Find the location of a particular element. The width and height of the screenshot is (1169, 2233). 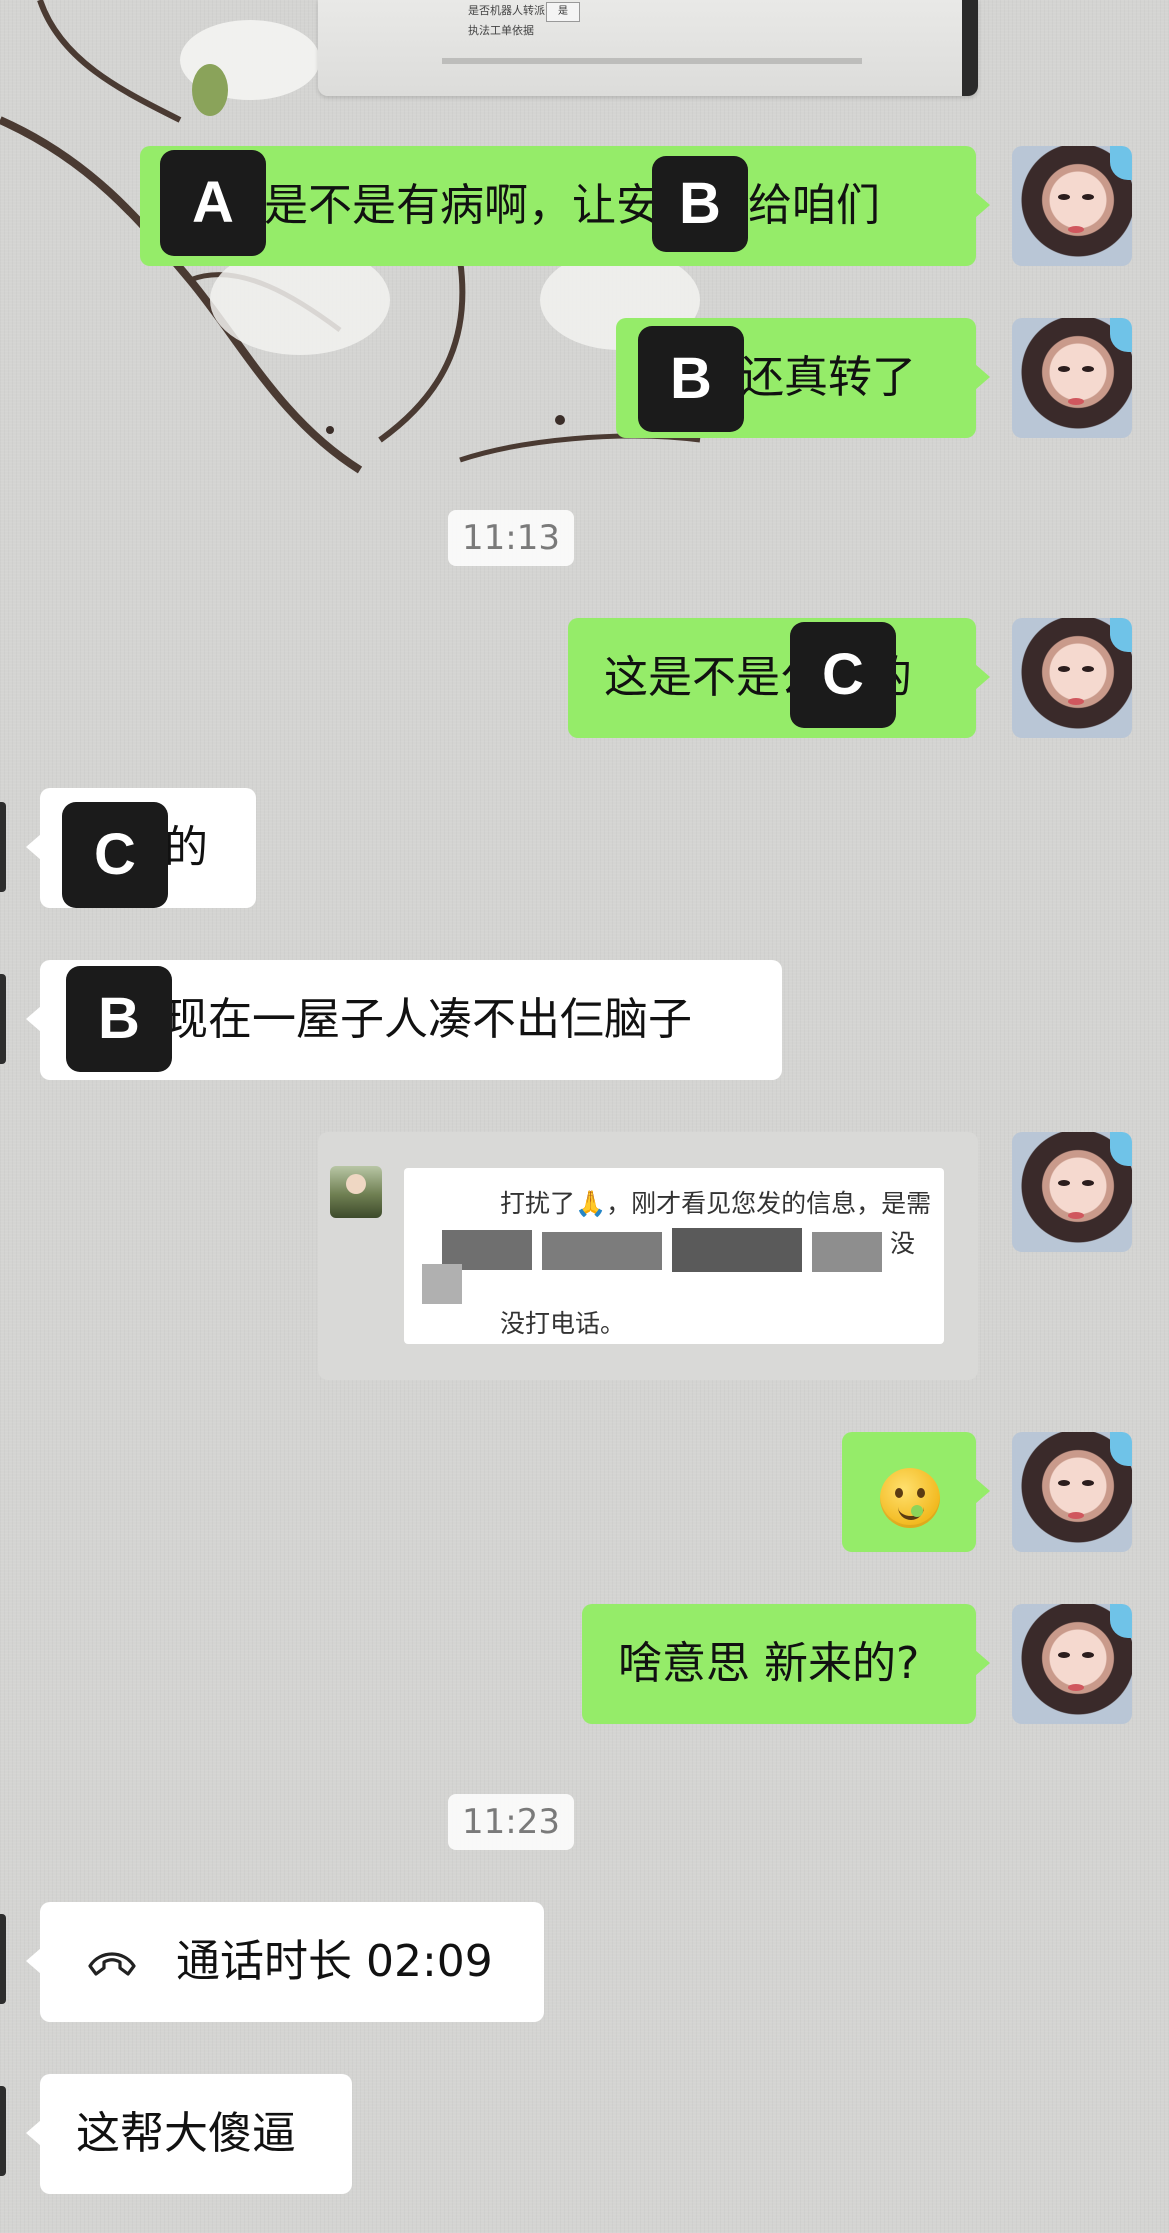

message-bubble-outgoing: 这是不是公路的 is located at coordinates (779, 678).